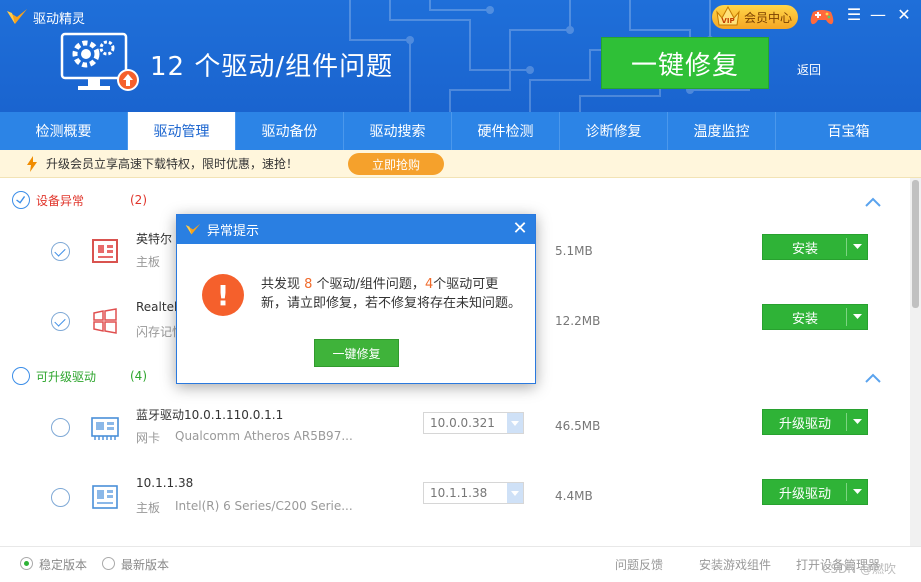 Image resolution: width=921 pixels, height=582 pixels. I want to click on scrollbar-thumb, so click(915, 244).